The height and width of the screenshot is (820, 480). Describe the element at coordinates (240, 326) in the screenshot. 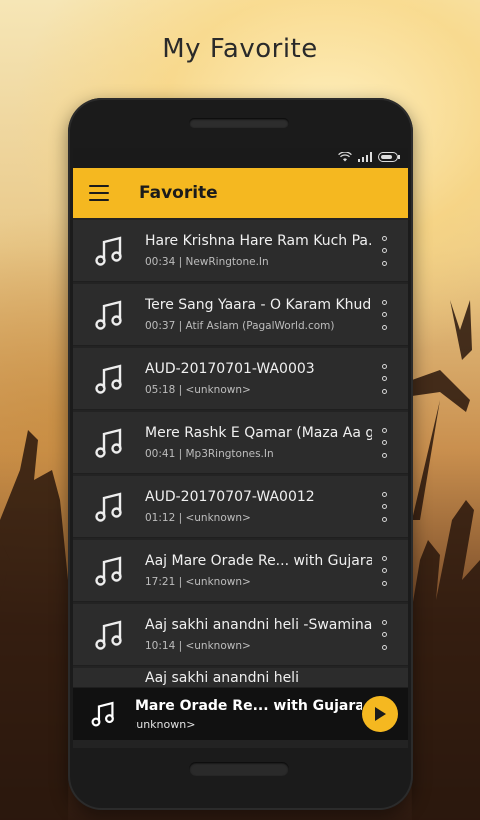

I see `song-meta: 00:37 | Atif Aslam (PagalWorld.com)` at that location.